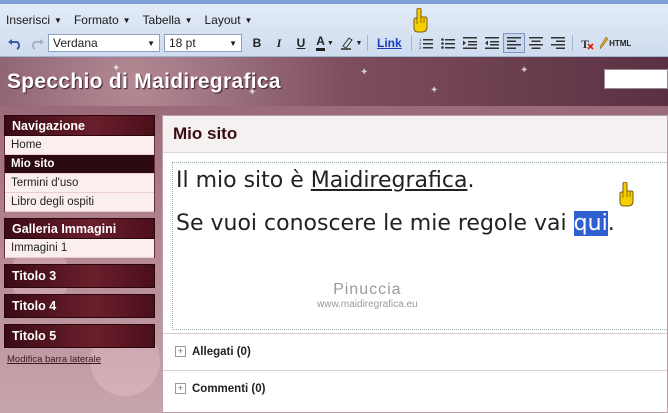 The image size is (668, 413). I want to click on highlighter-icon, so click(346, 43).